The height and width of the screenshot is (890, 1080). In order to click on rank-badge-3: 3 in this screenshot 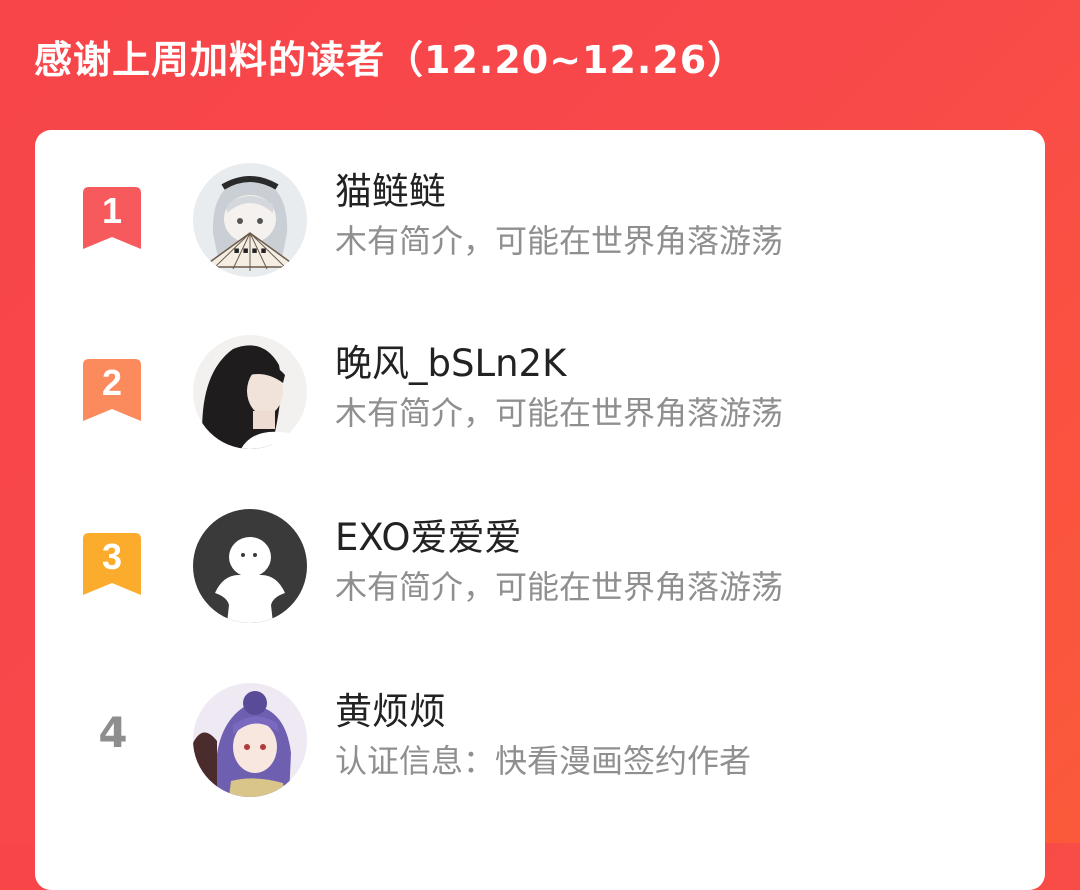, I will do `click(112, 564)`.